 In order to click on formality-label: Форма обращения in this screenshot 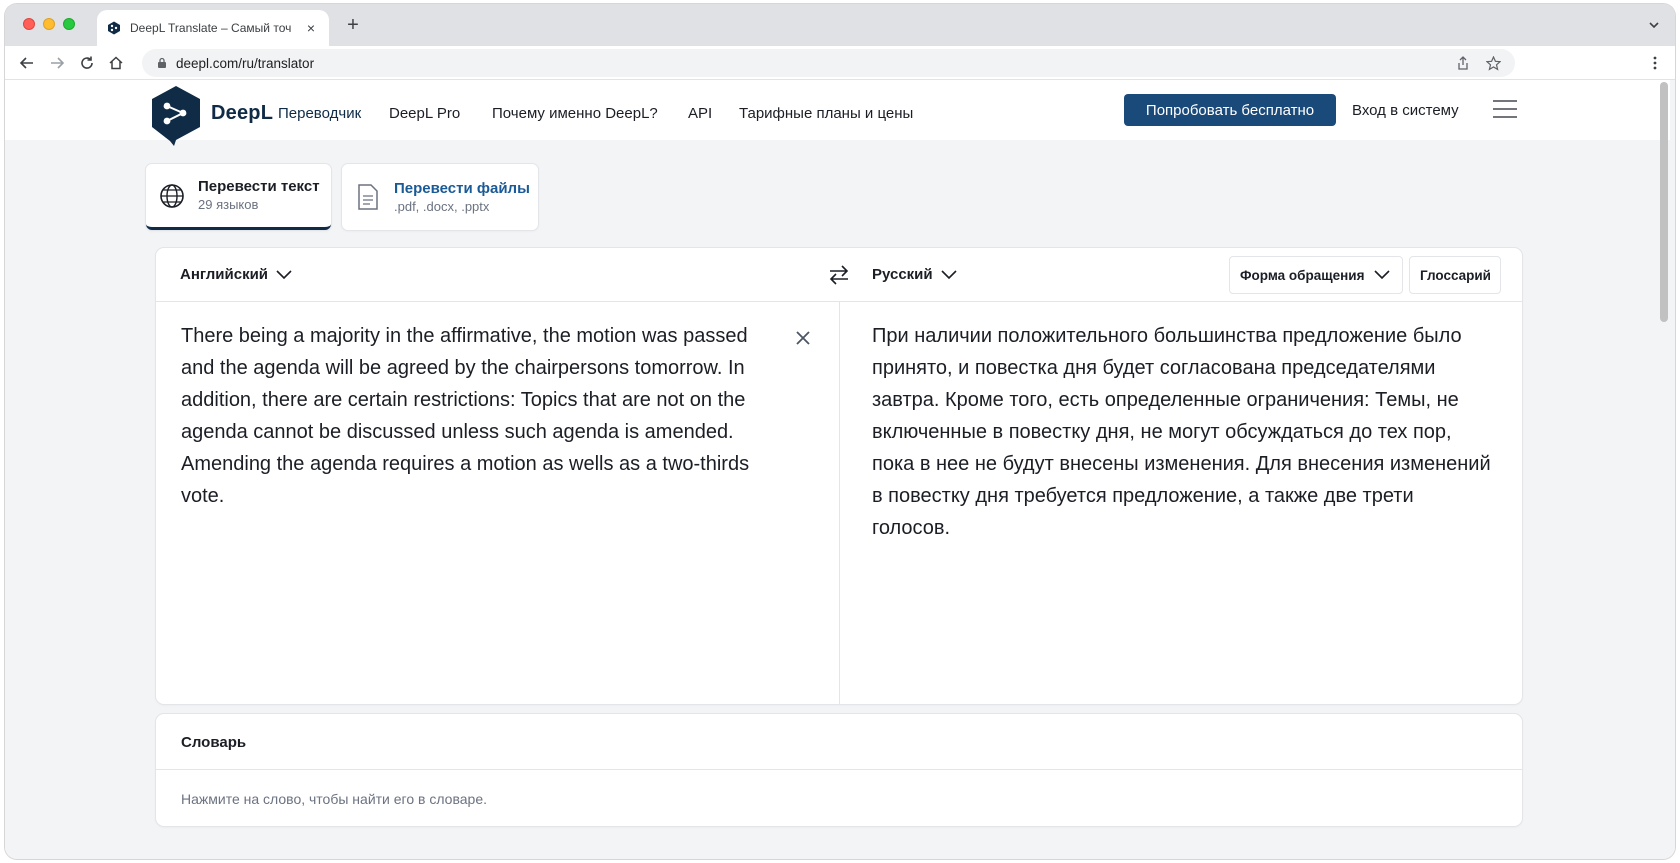, I will do `click(1302, 275)`.